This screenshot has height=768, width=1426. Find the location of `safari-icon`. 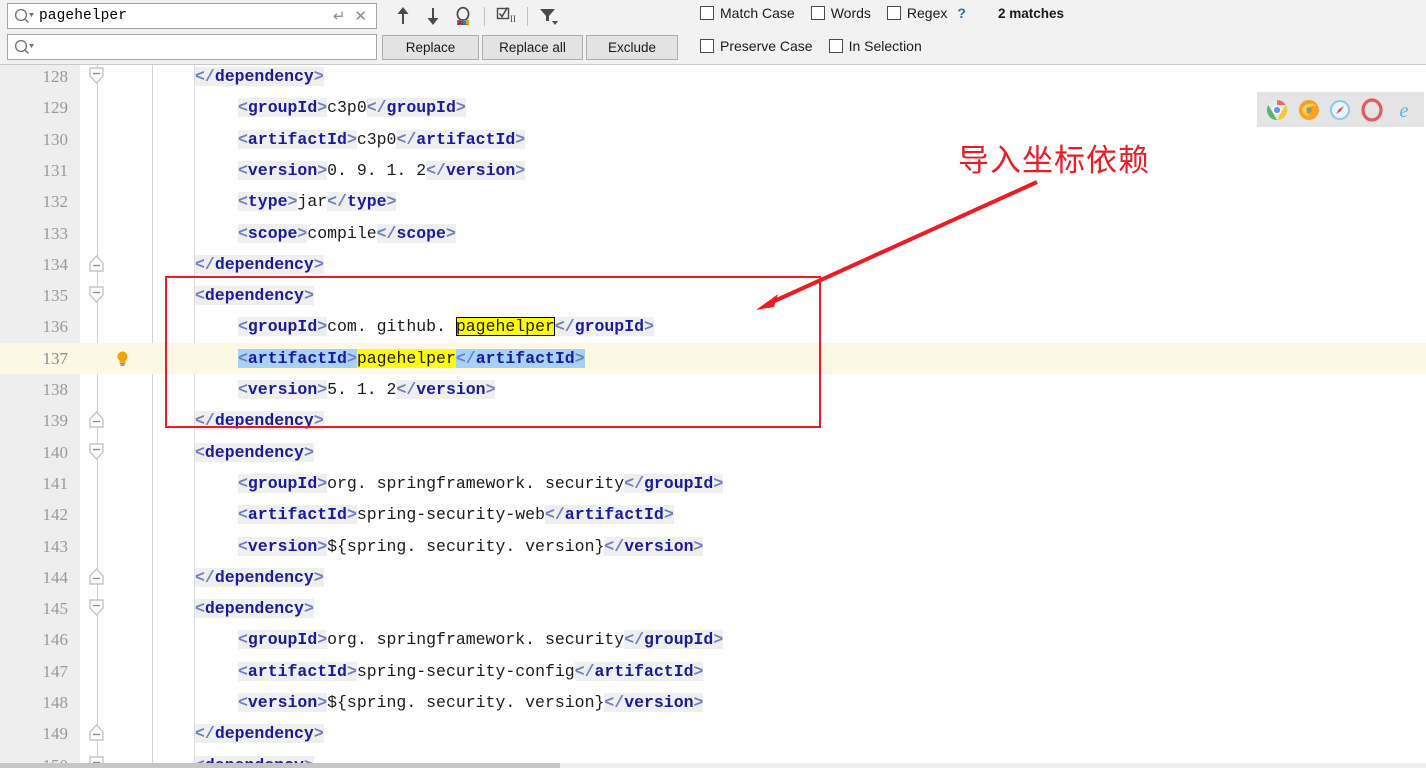

safari-icon is located at coordinates (1340, 110).